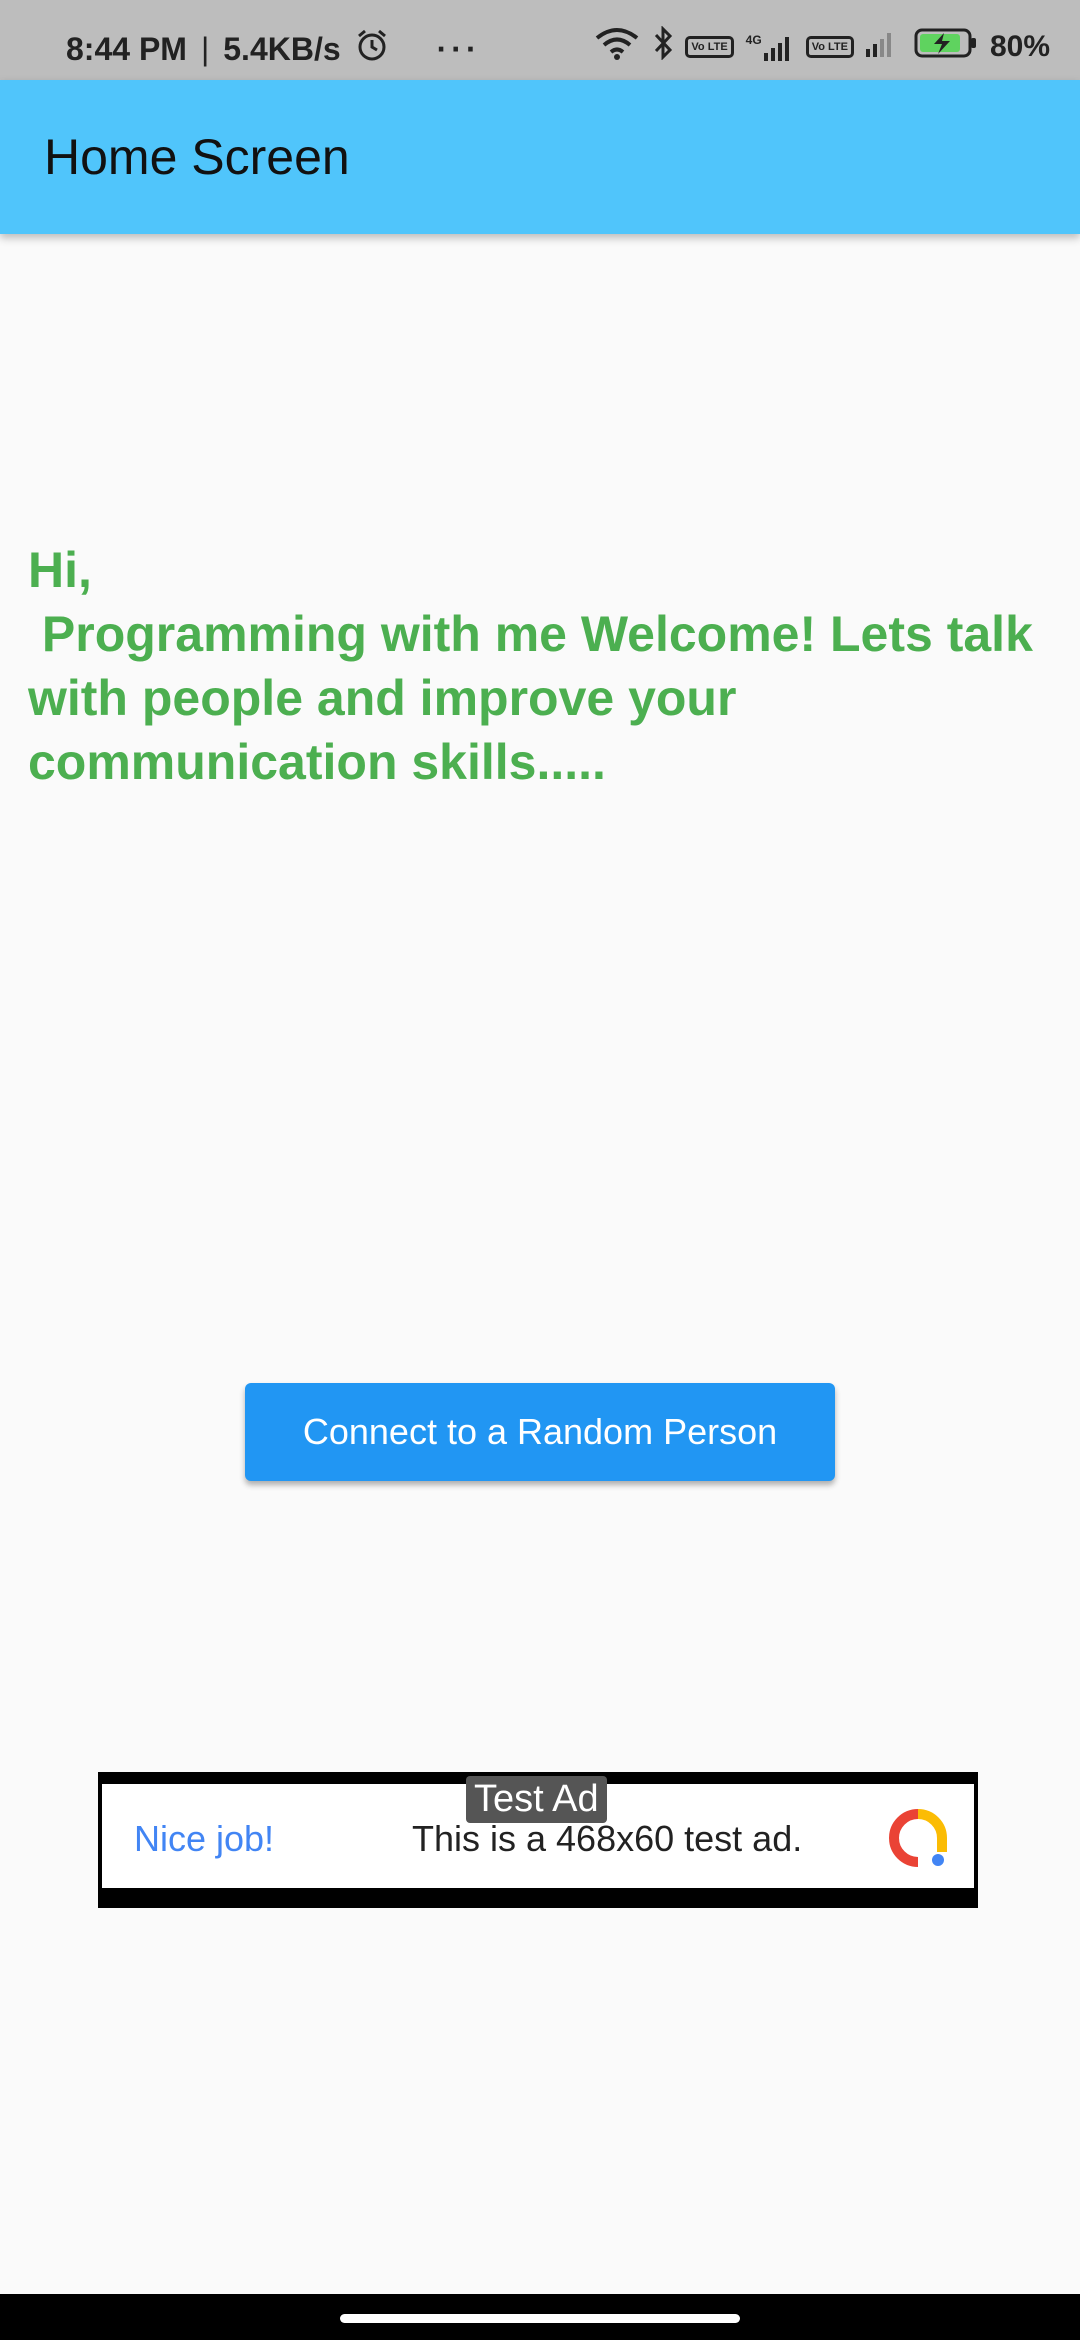  I want to click on volte-badge-2: Vo LTE, so click(829, 47).